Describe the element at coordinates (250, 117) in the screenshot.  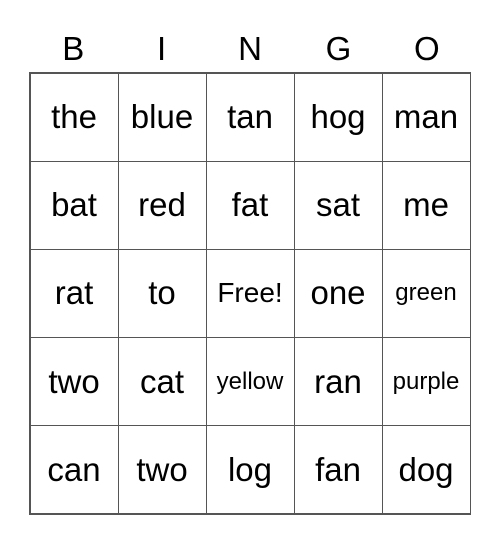
I see `bingo-cell: tan` at that location.